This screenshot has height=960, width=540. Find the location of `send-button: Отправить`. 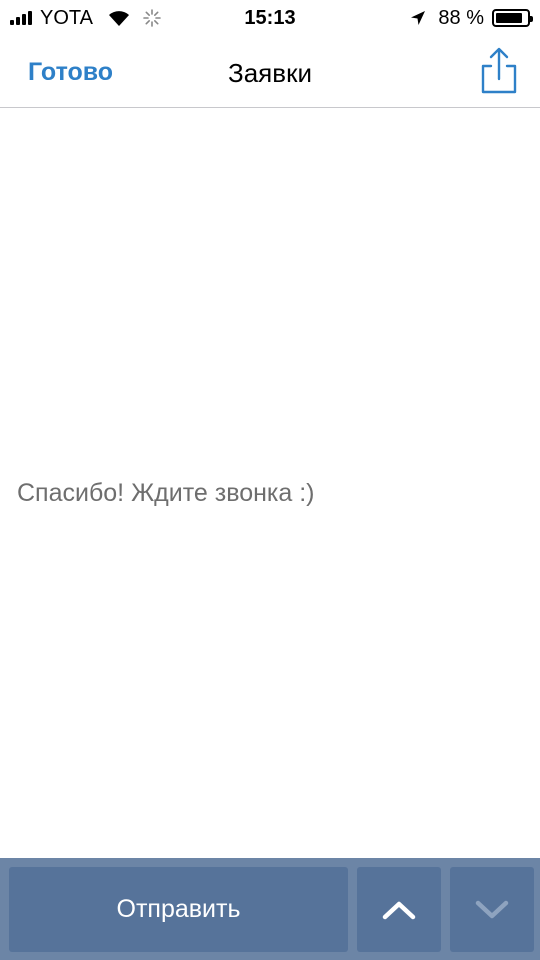

send-button: Отправить is located at coordinates (178, 909).